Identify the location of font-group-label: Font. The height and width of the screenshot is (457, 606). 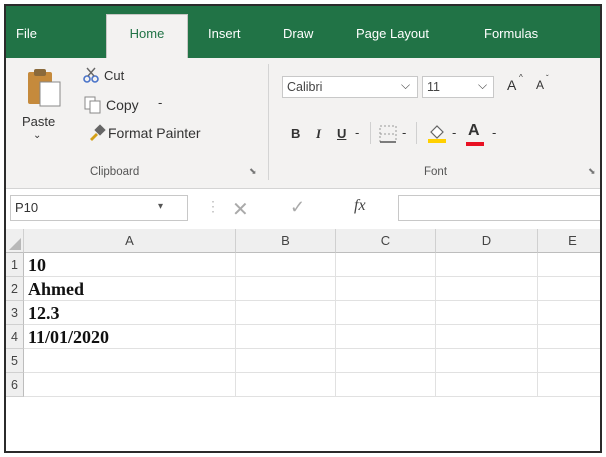
(436, 172).